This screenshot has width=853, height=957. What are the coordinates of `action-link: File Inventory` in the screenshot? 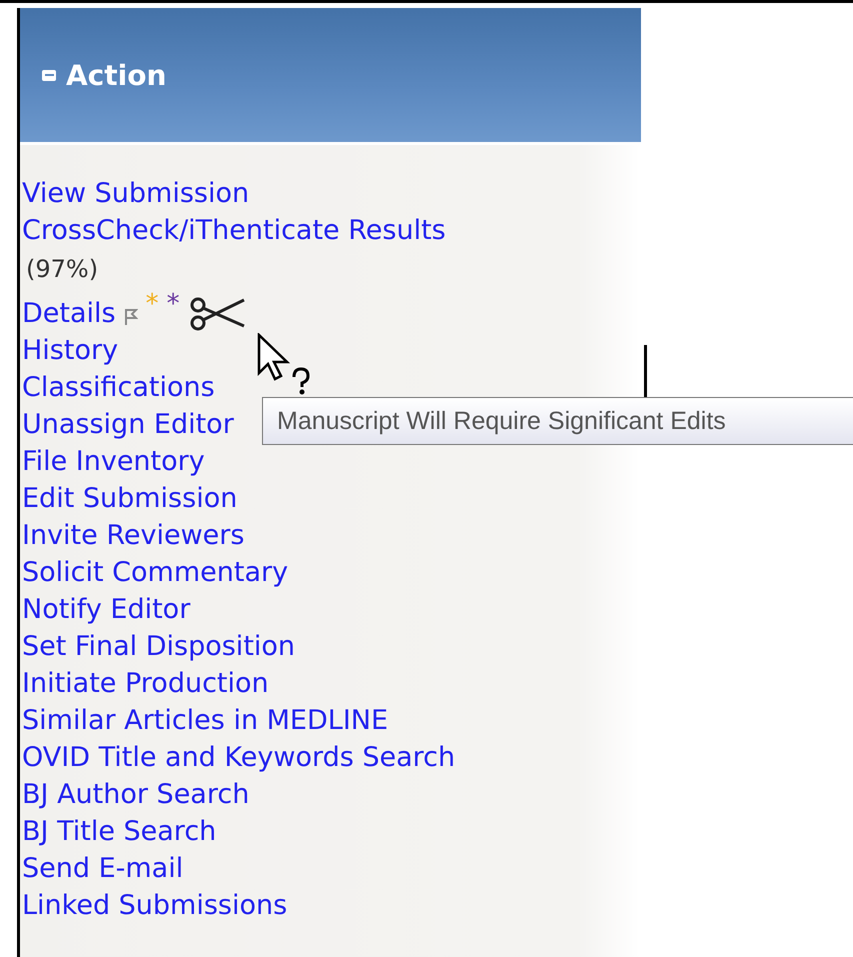 It's located at (331, 461).